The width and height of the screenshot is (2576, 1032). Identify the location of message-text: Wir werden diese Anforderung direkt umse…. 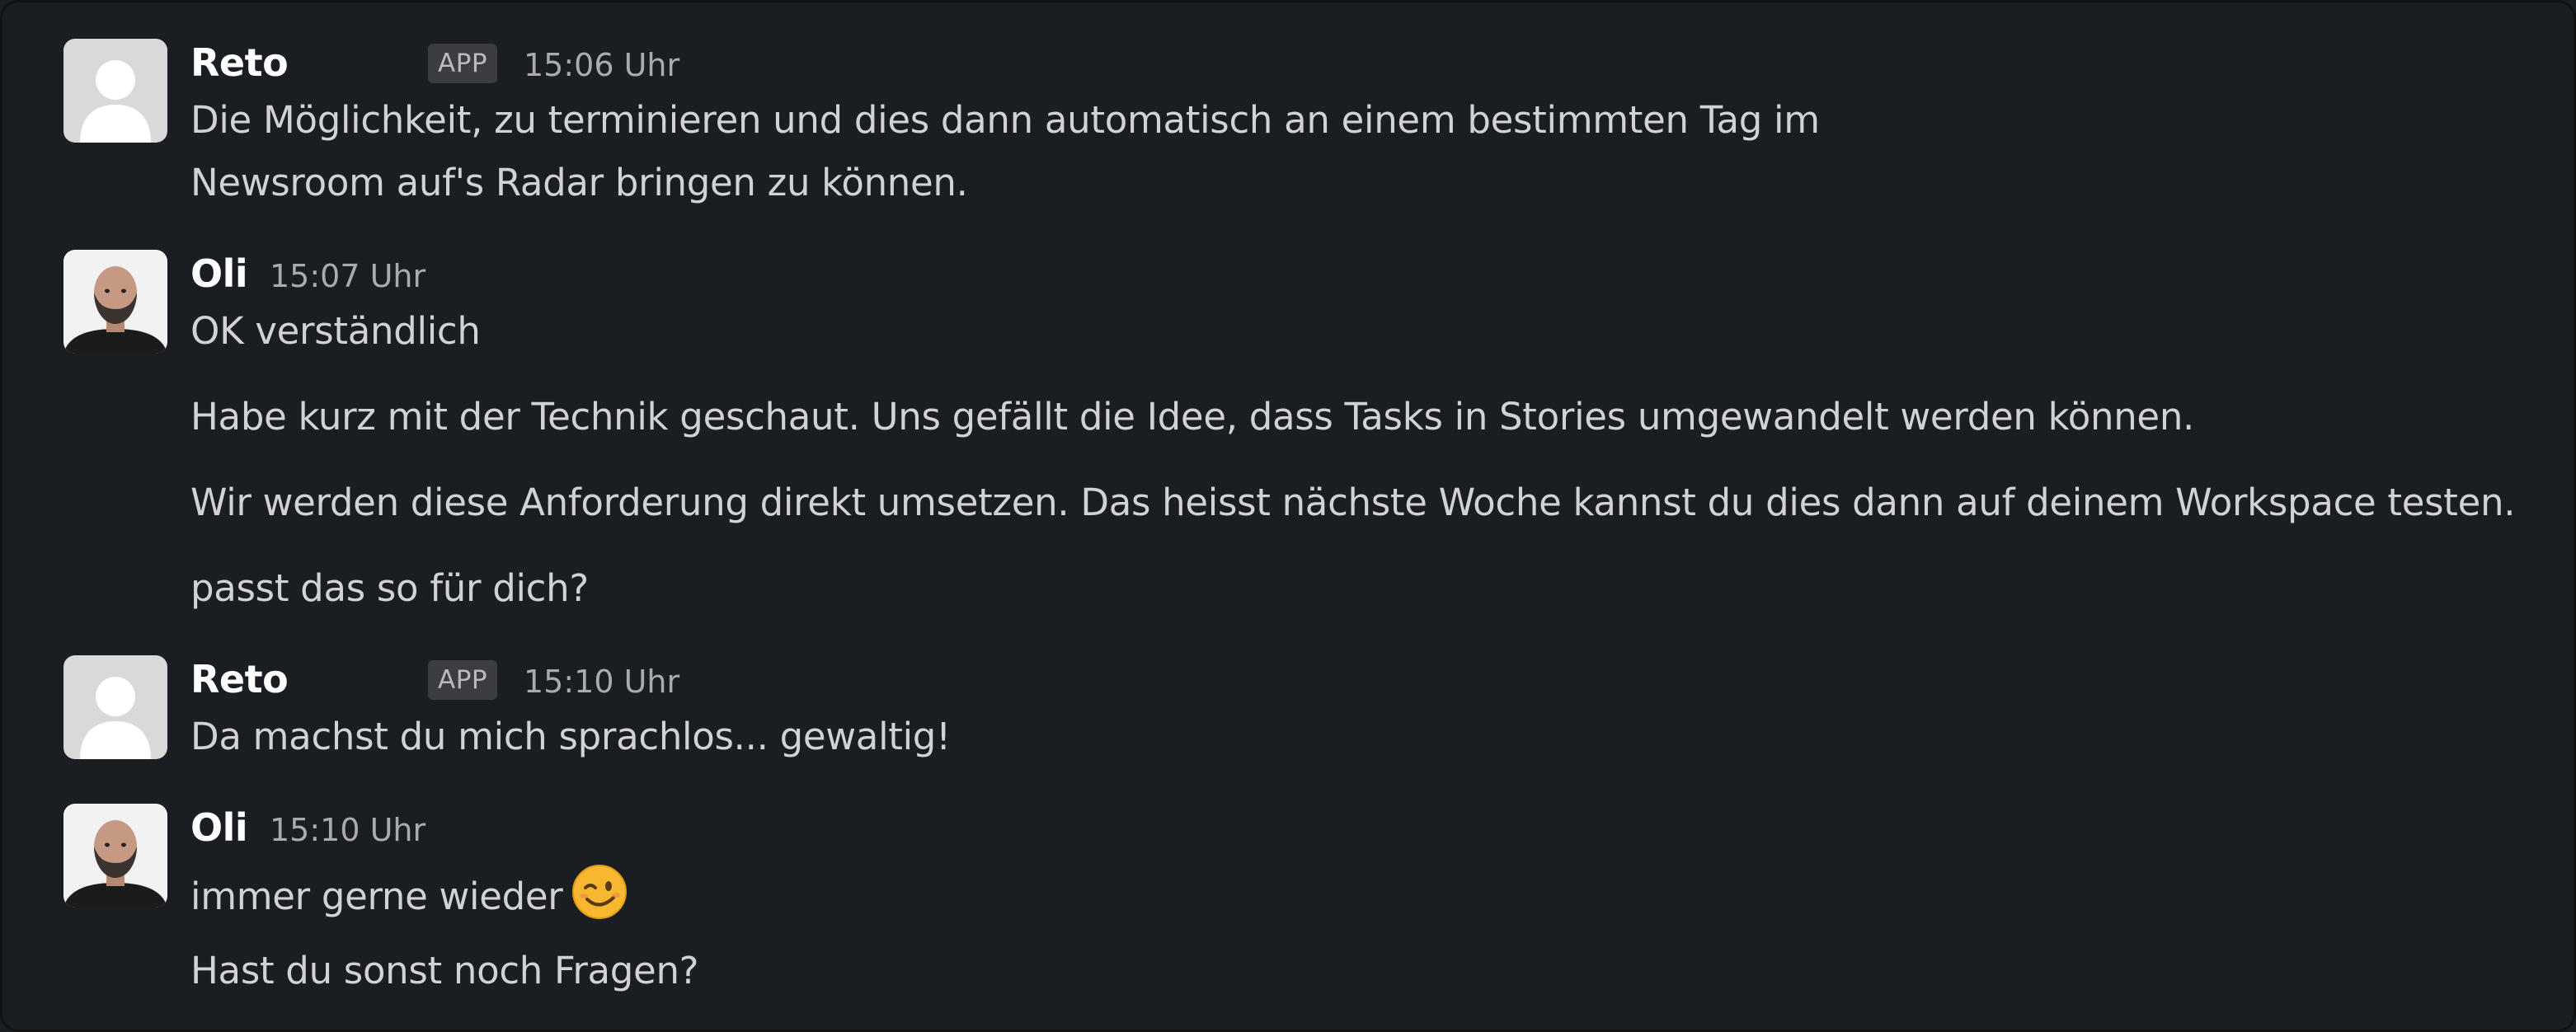
(1353, 502).